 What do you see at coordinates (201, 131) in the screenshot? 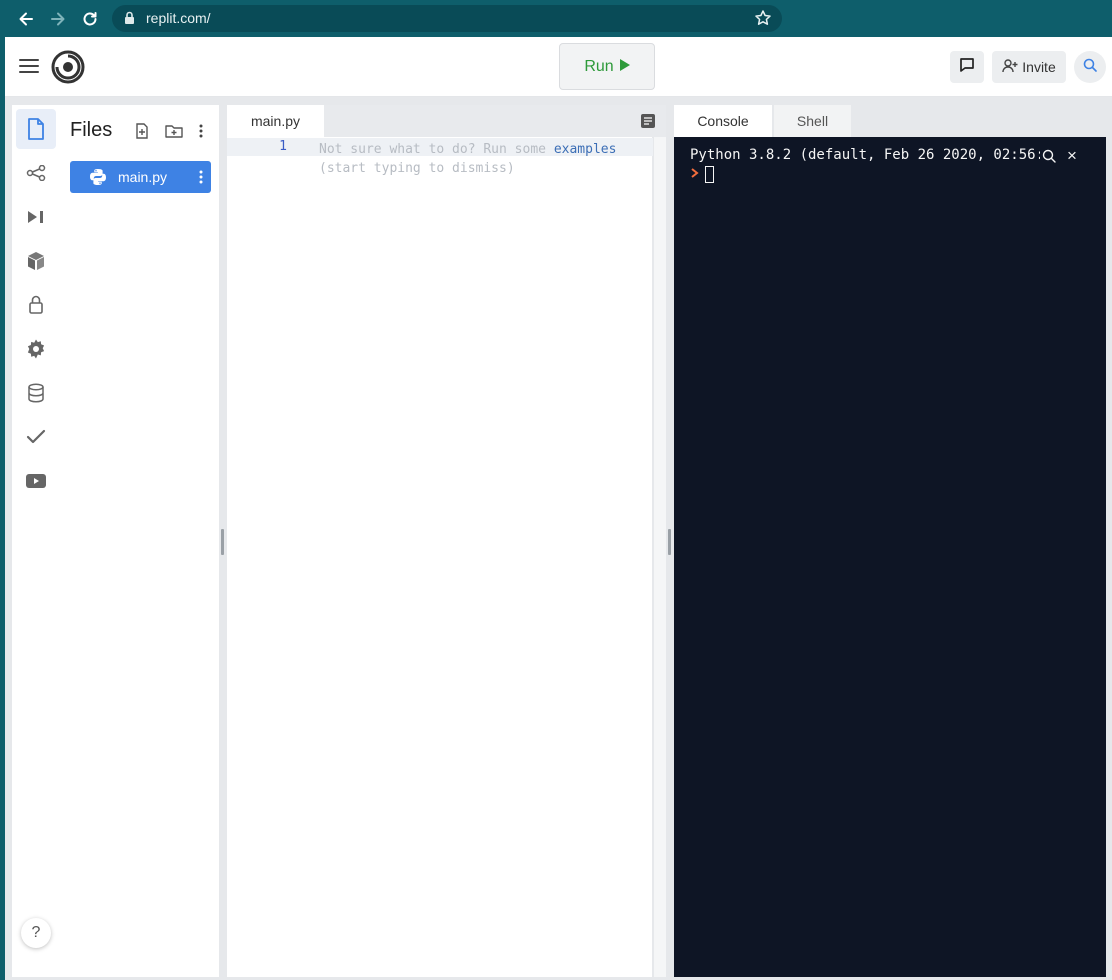
I see `more-options-icon` at bounding box center [201, 131].